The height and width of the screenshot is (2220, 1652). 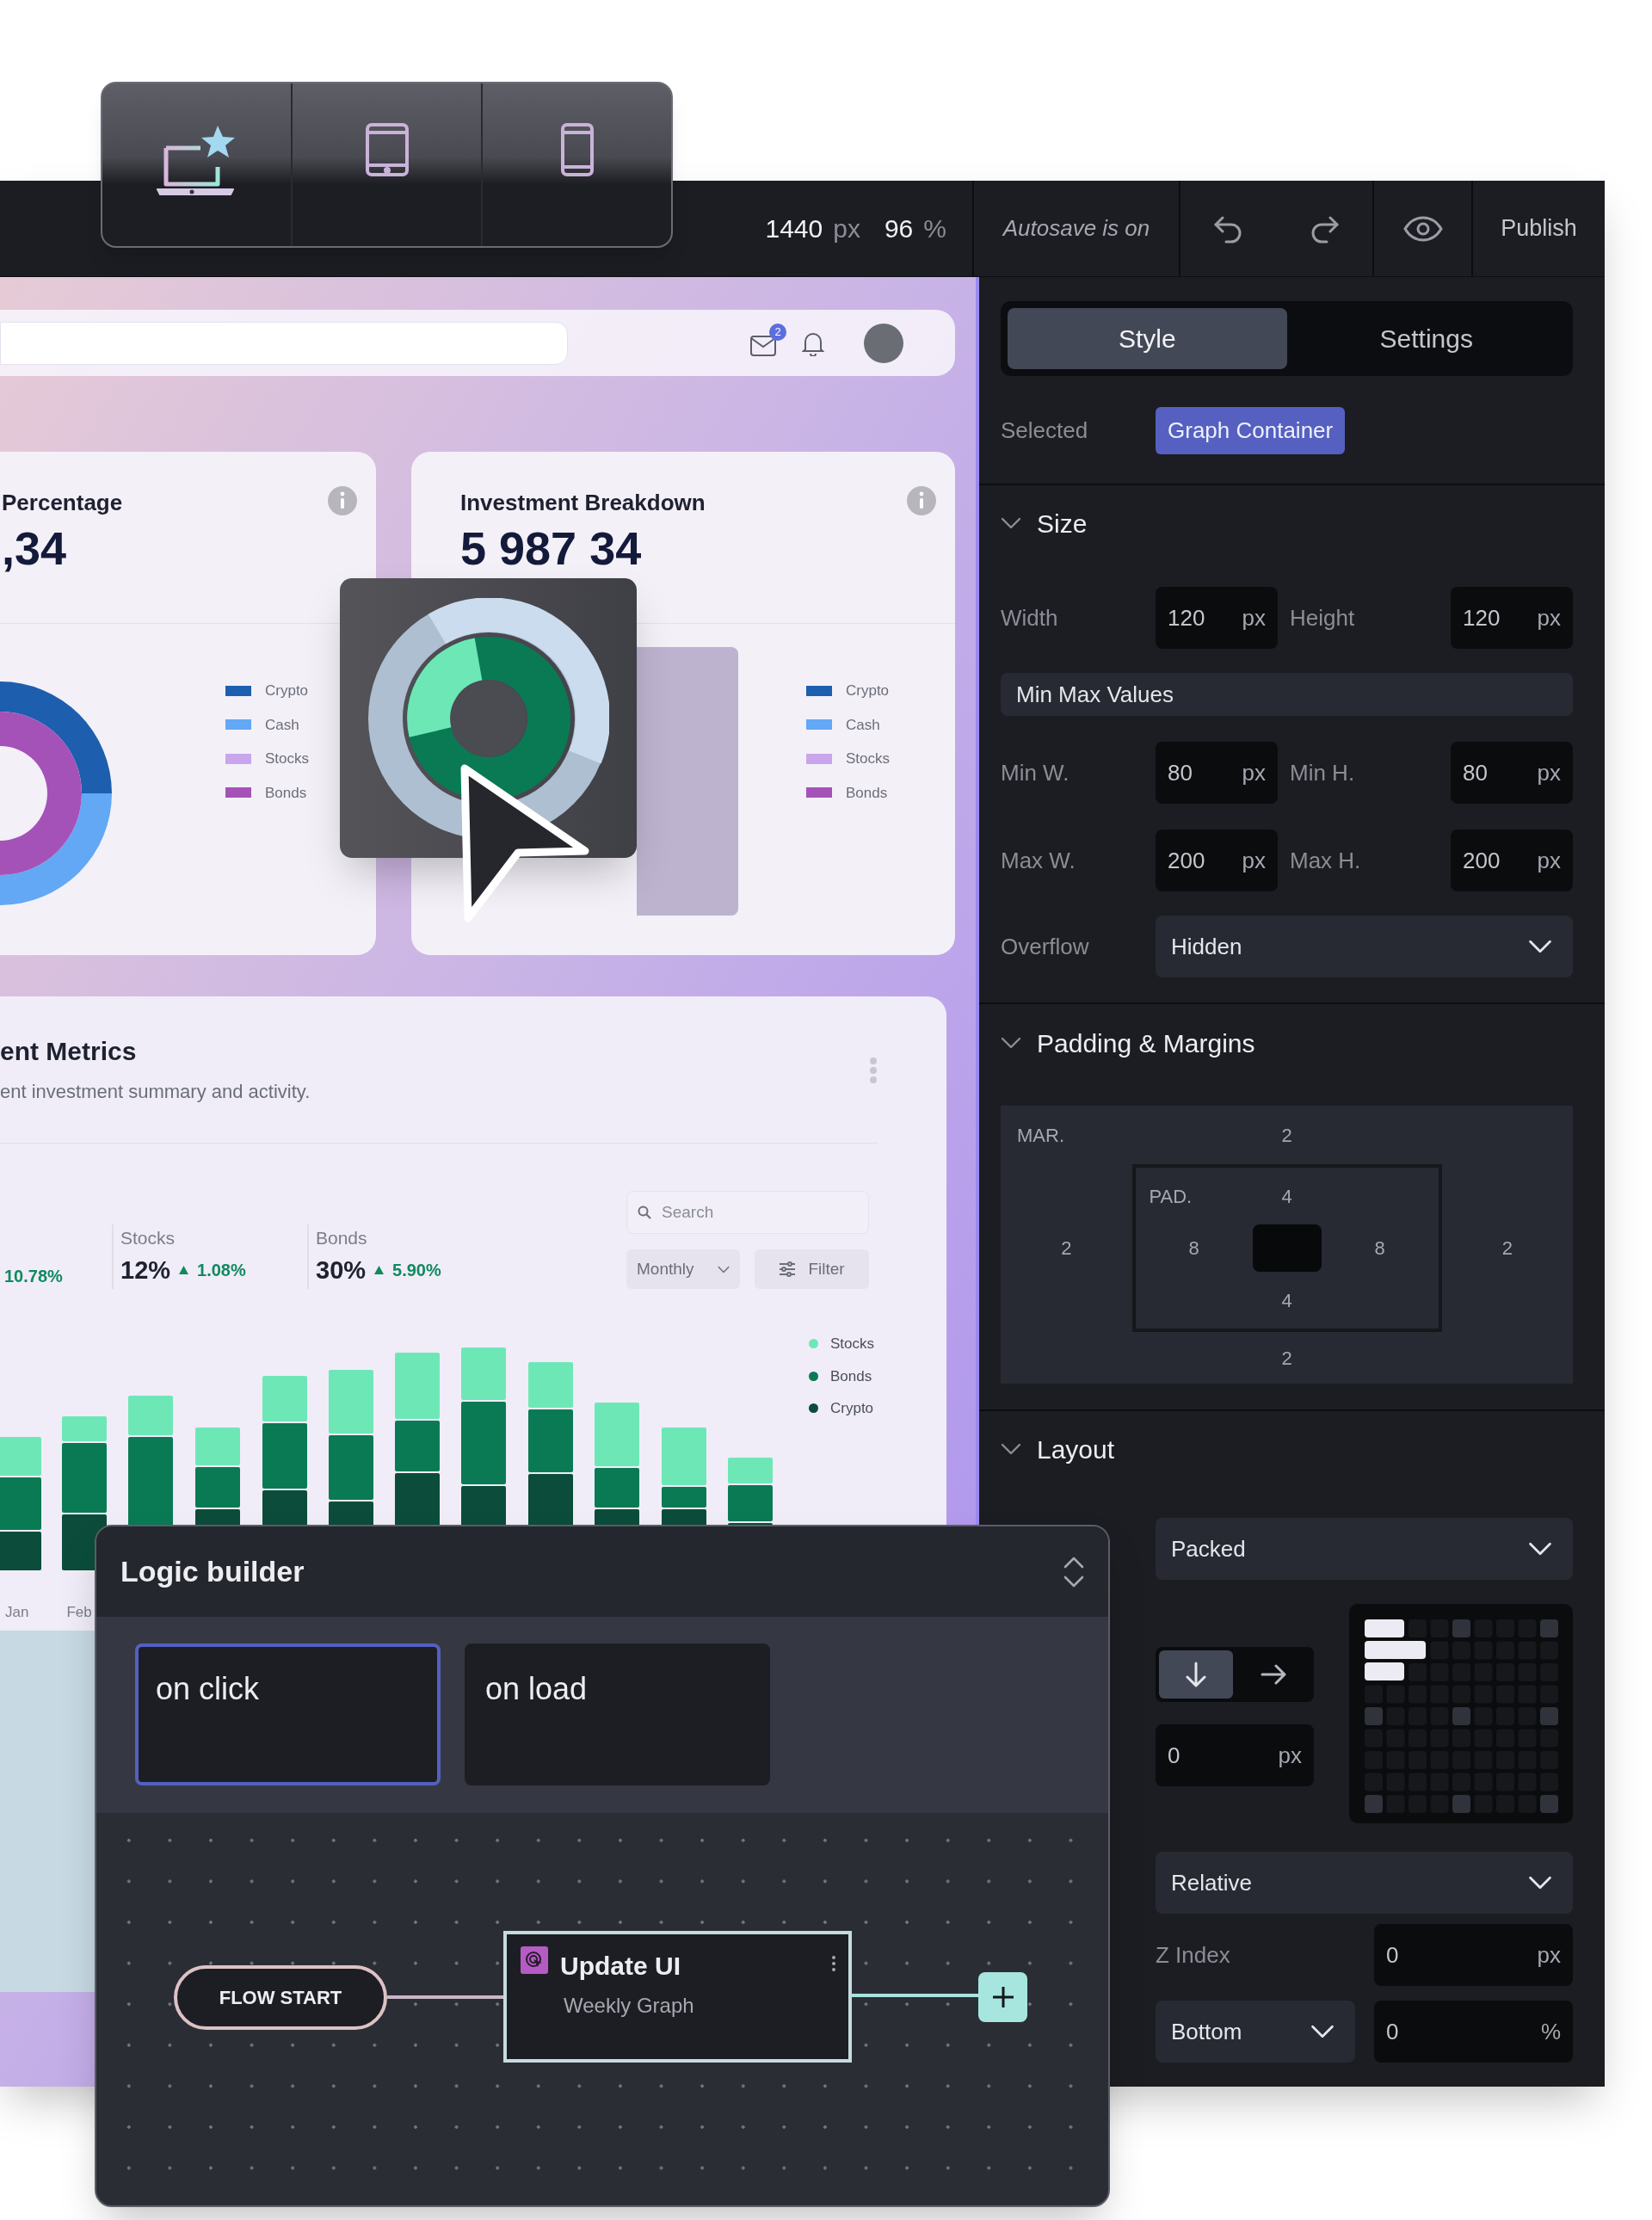 I want to click on axis-label: Jan, so click(x=17, y=1612).